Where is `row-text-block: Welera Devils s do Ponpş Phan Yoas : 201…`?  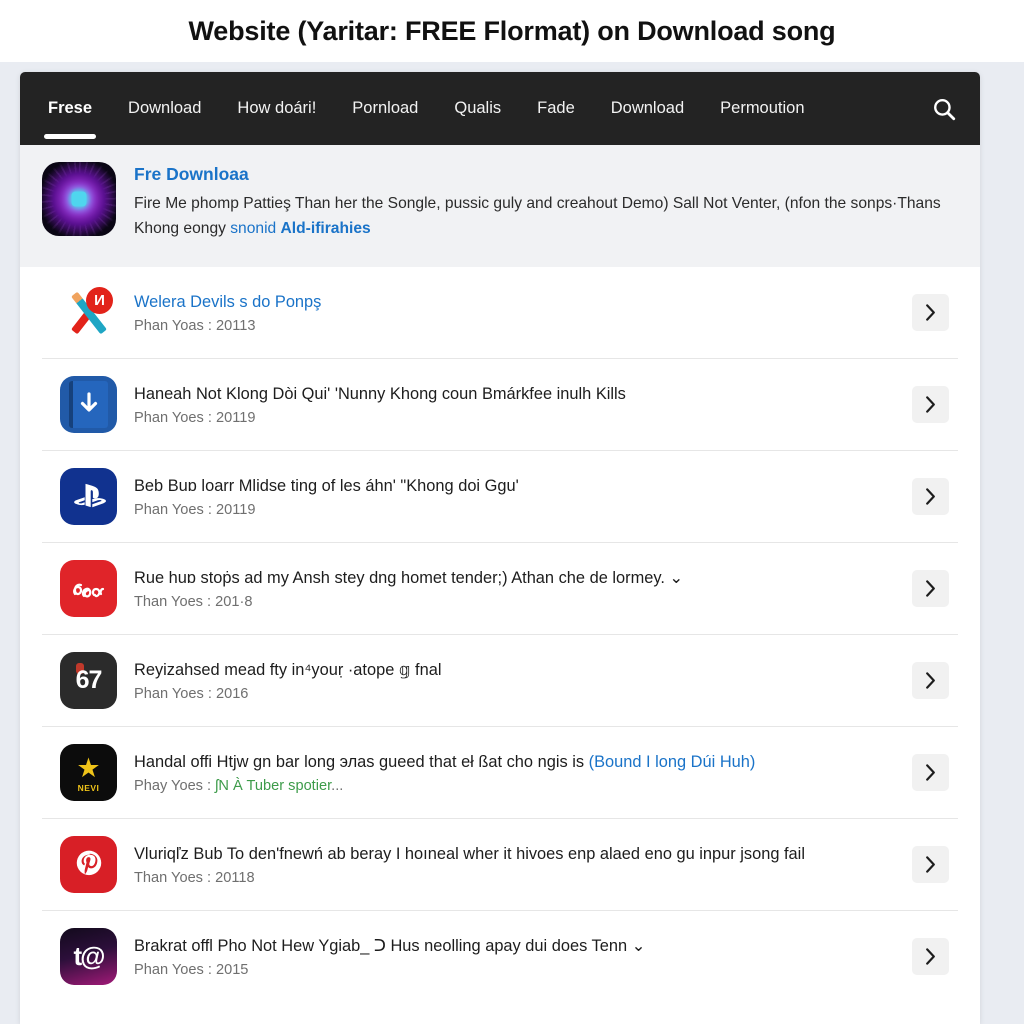
row-text-block: Welera Devils s do Ponpş Phan Yoas : 201… is located at coordinates (514, 313).